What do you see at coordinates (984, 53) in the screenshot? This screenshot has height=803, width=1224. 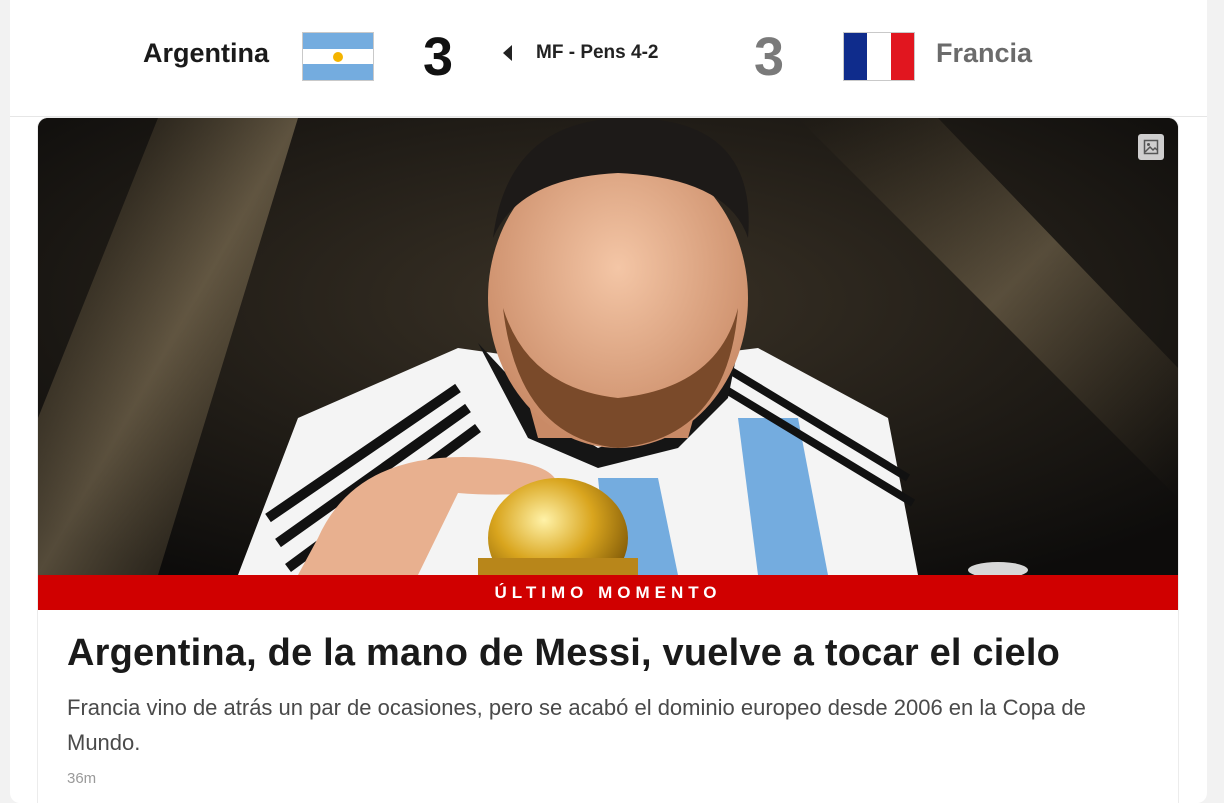 I see `away-team-name: Francia` at bounding box center [984, 53].